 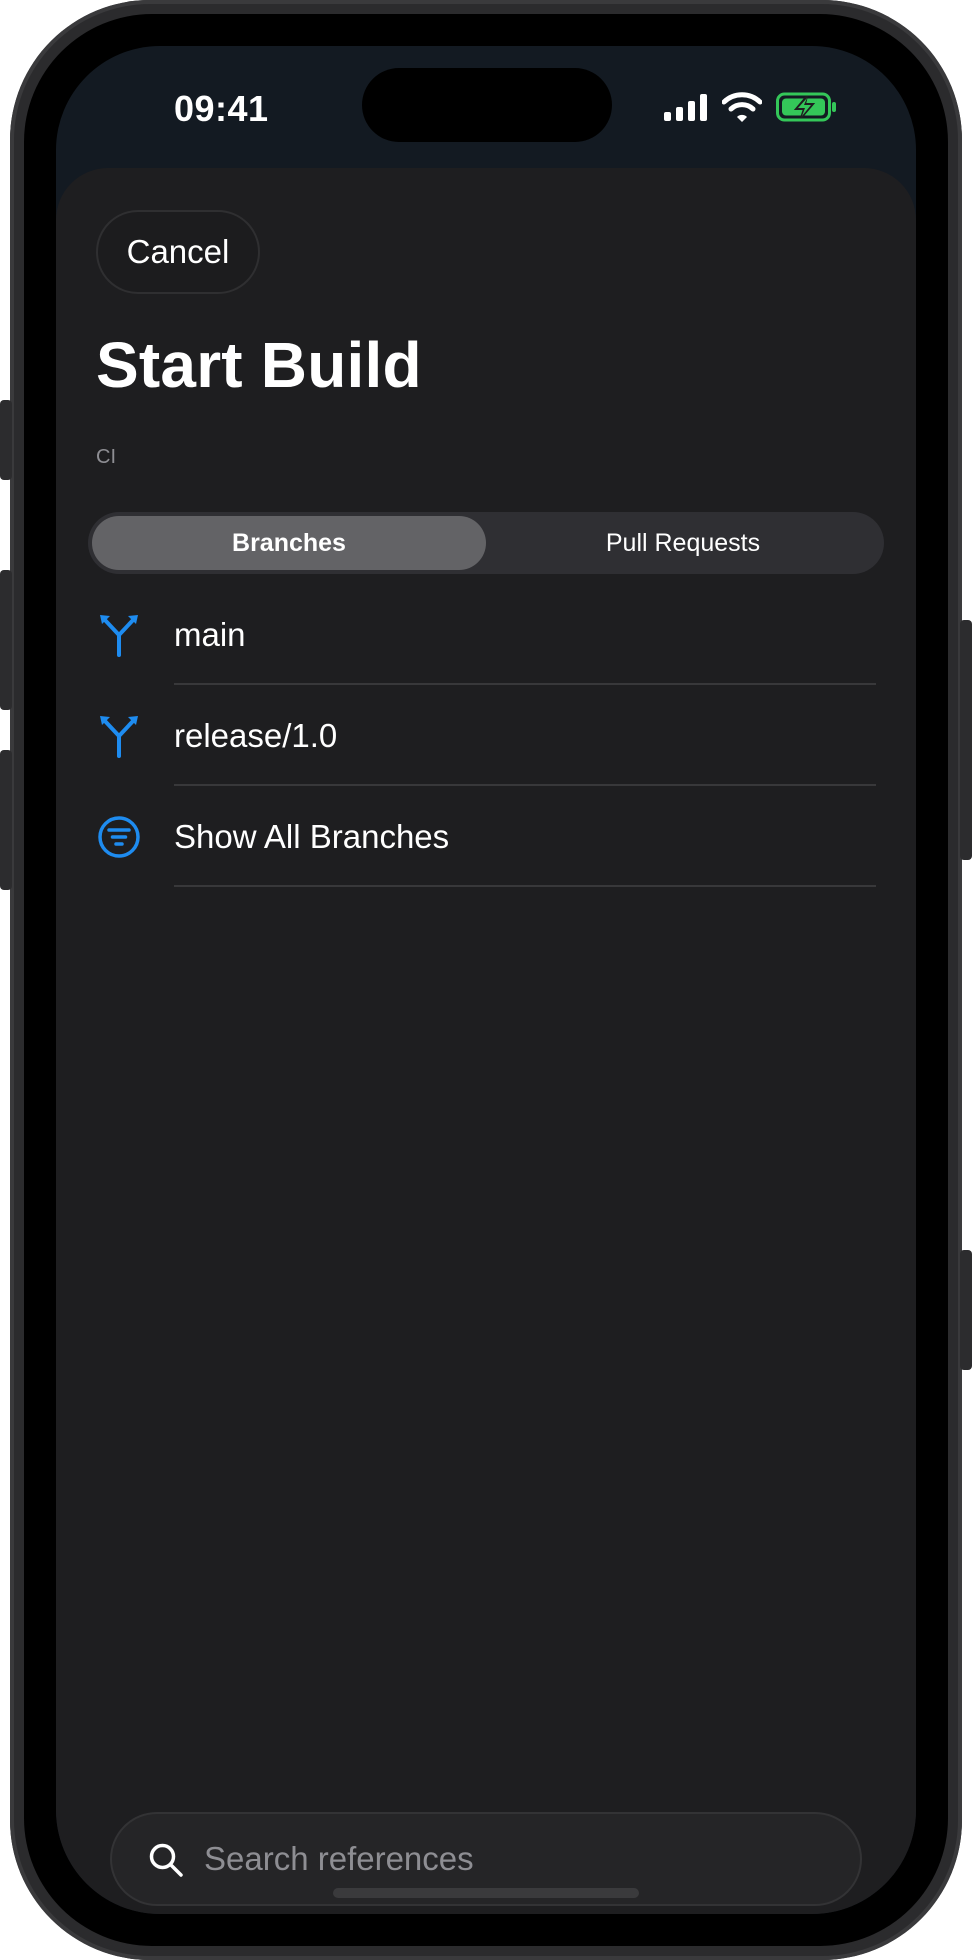 I want to click on reference-list: main release/1.0 Show All Branches, so click(x=486, y=735).